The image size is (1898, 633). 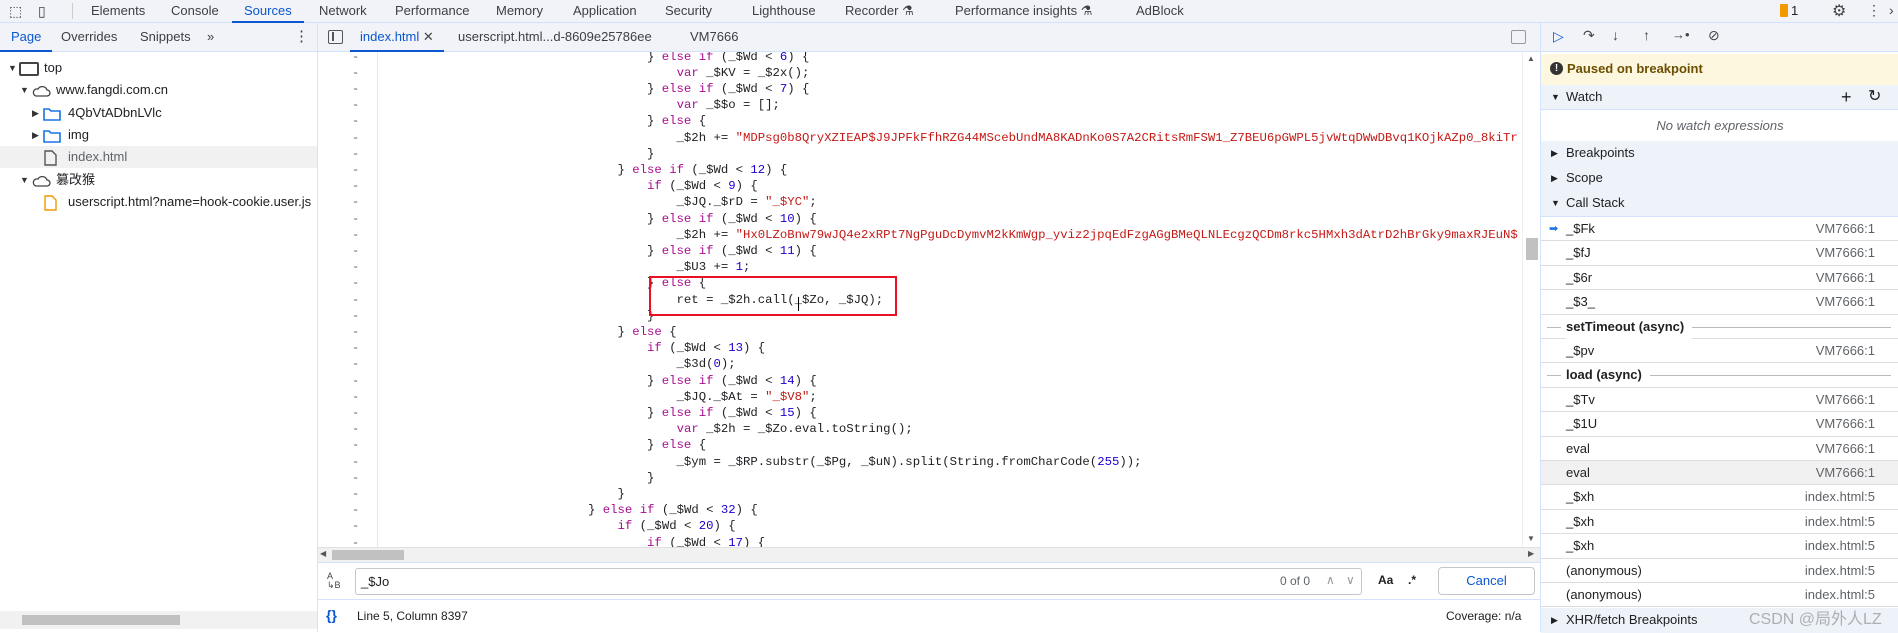 What do you see at coordinates (688, 11) in the screenshot?
I see `tab-security: Security` at bounding box center [688, 11].